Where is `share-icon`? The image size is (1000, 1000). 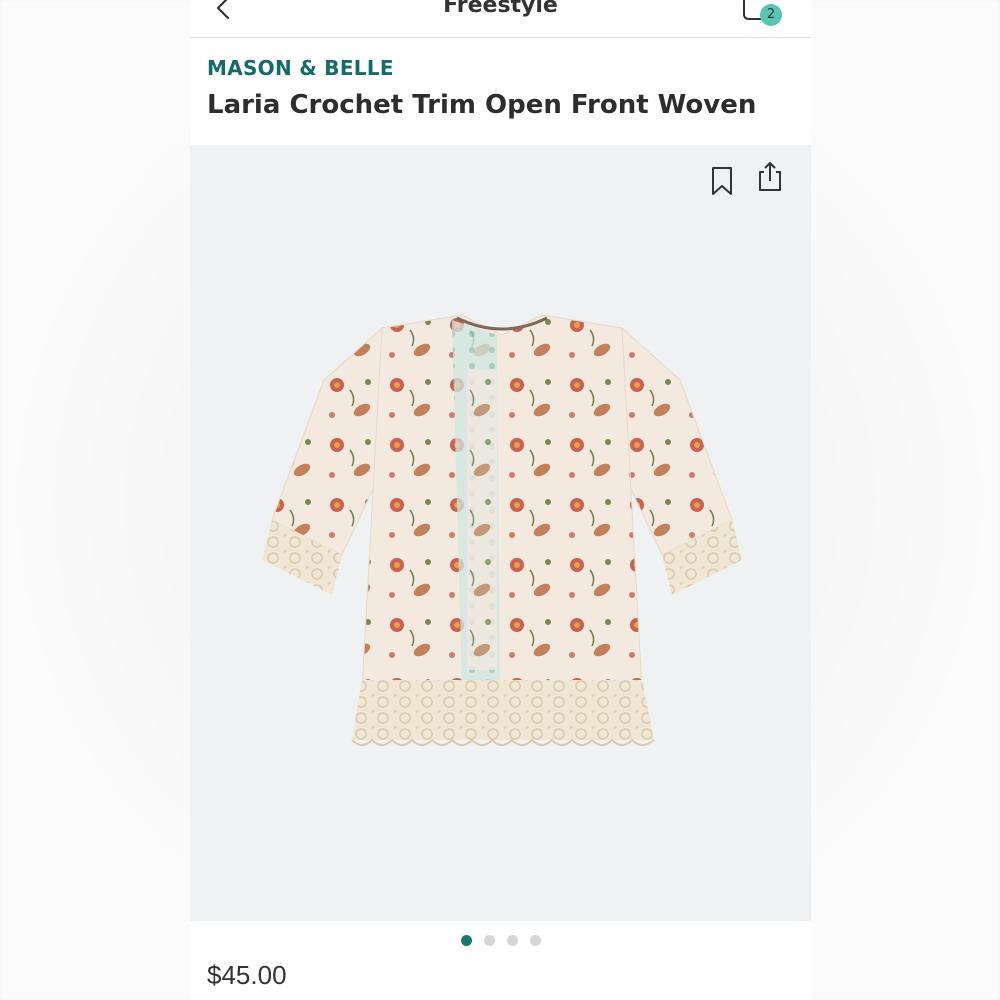 share-icon is located at coordinates (770, 176).